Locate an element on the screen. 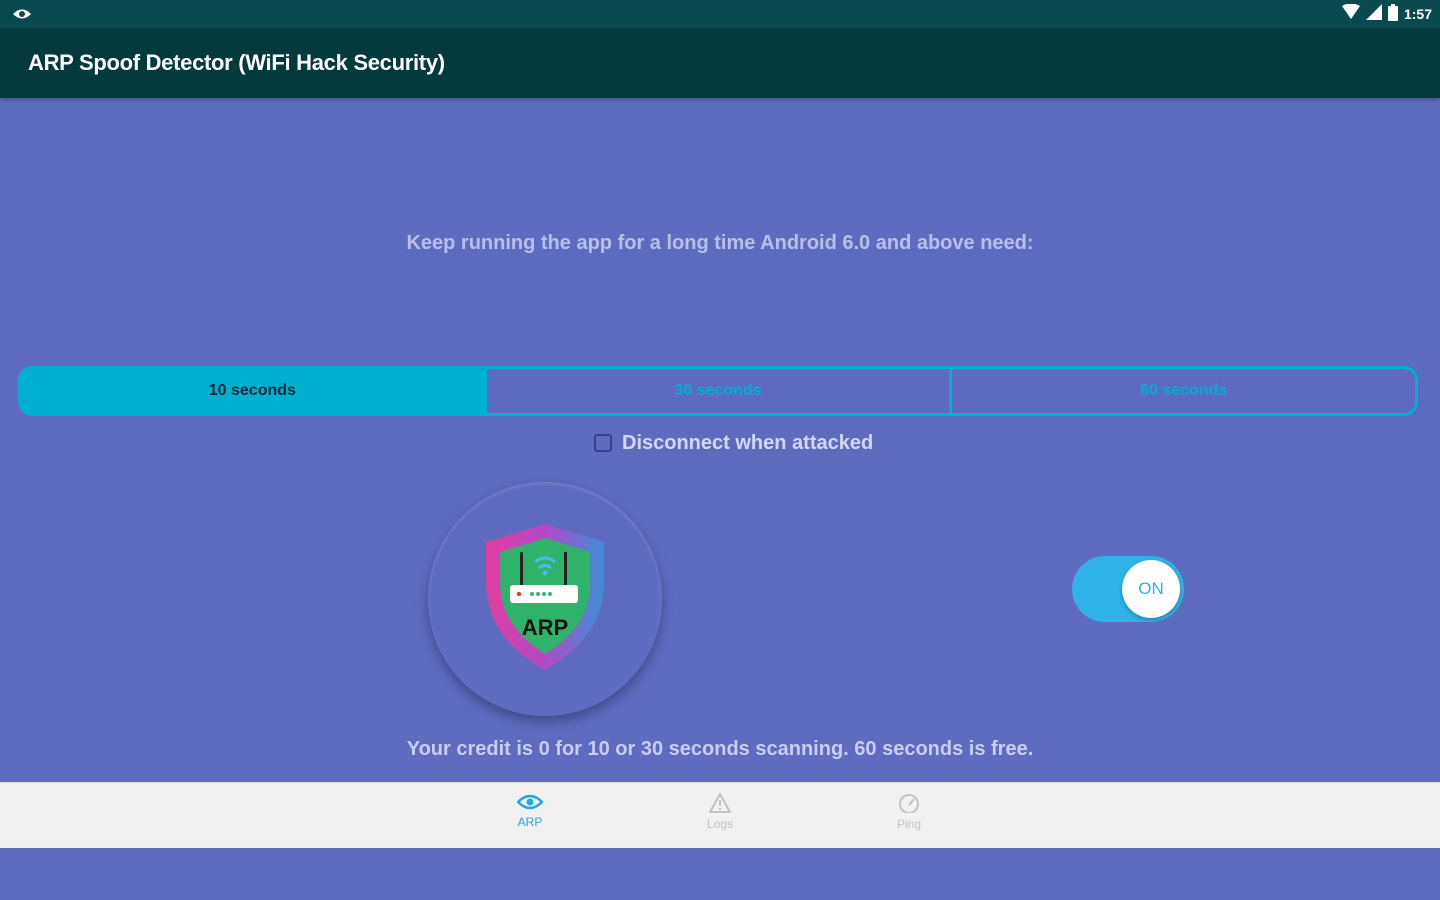 The height and width of the screenshot is (900, 1440). arp-shield-icon: ARP is located at coordinates (545, 597).